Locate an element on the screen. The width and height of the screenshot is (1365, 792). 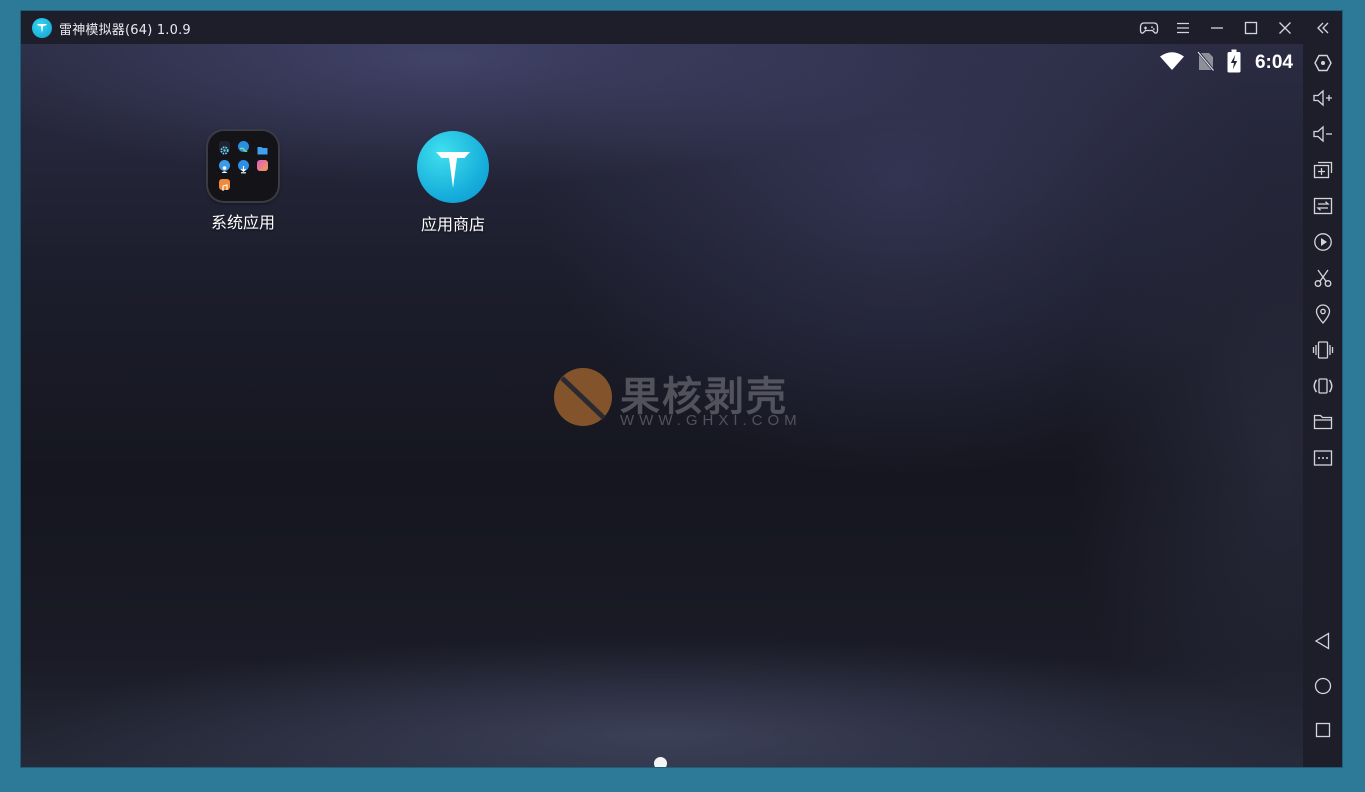
battery-charging-icon is located at coordinates (1234, 63).